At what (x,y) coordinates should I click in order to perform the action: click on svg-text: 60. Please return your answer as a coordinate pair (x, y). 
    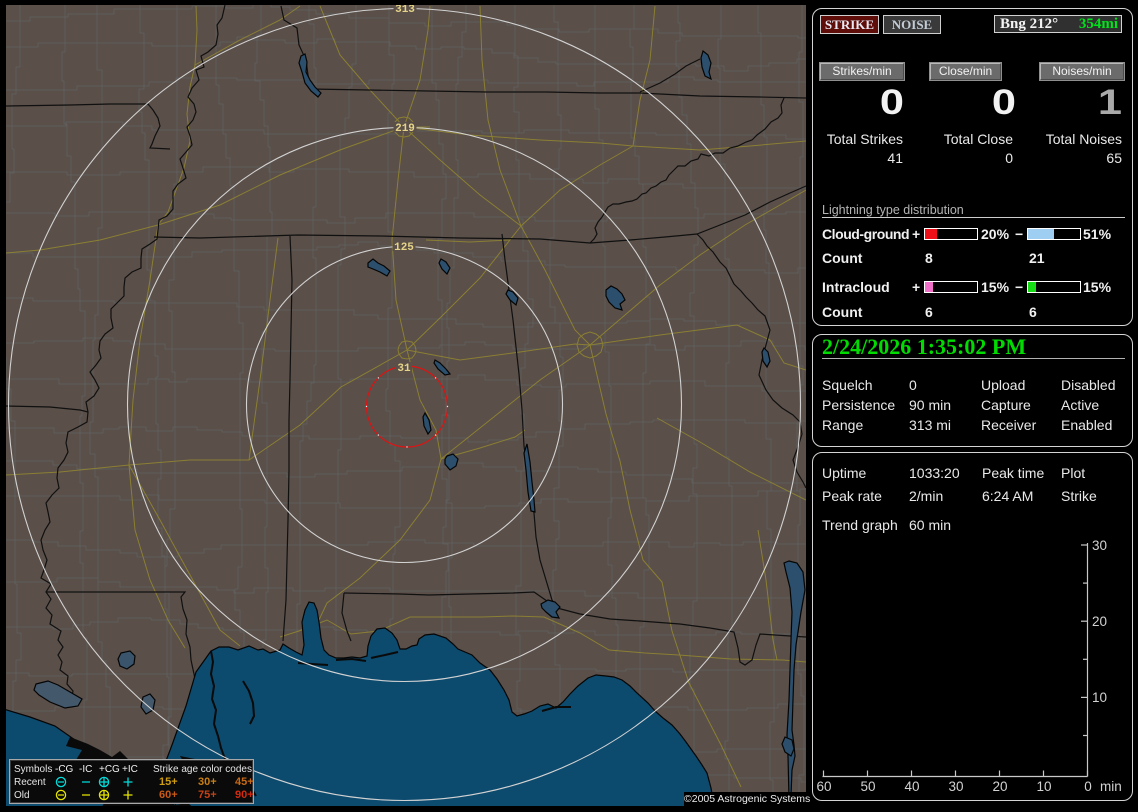
    Looking at the image, I should click on (823, 786).